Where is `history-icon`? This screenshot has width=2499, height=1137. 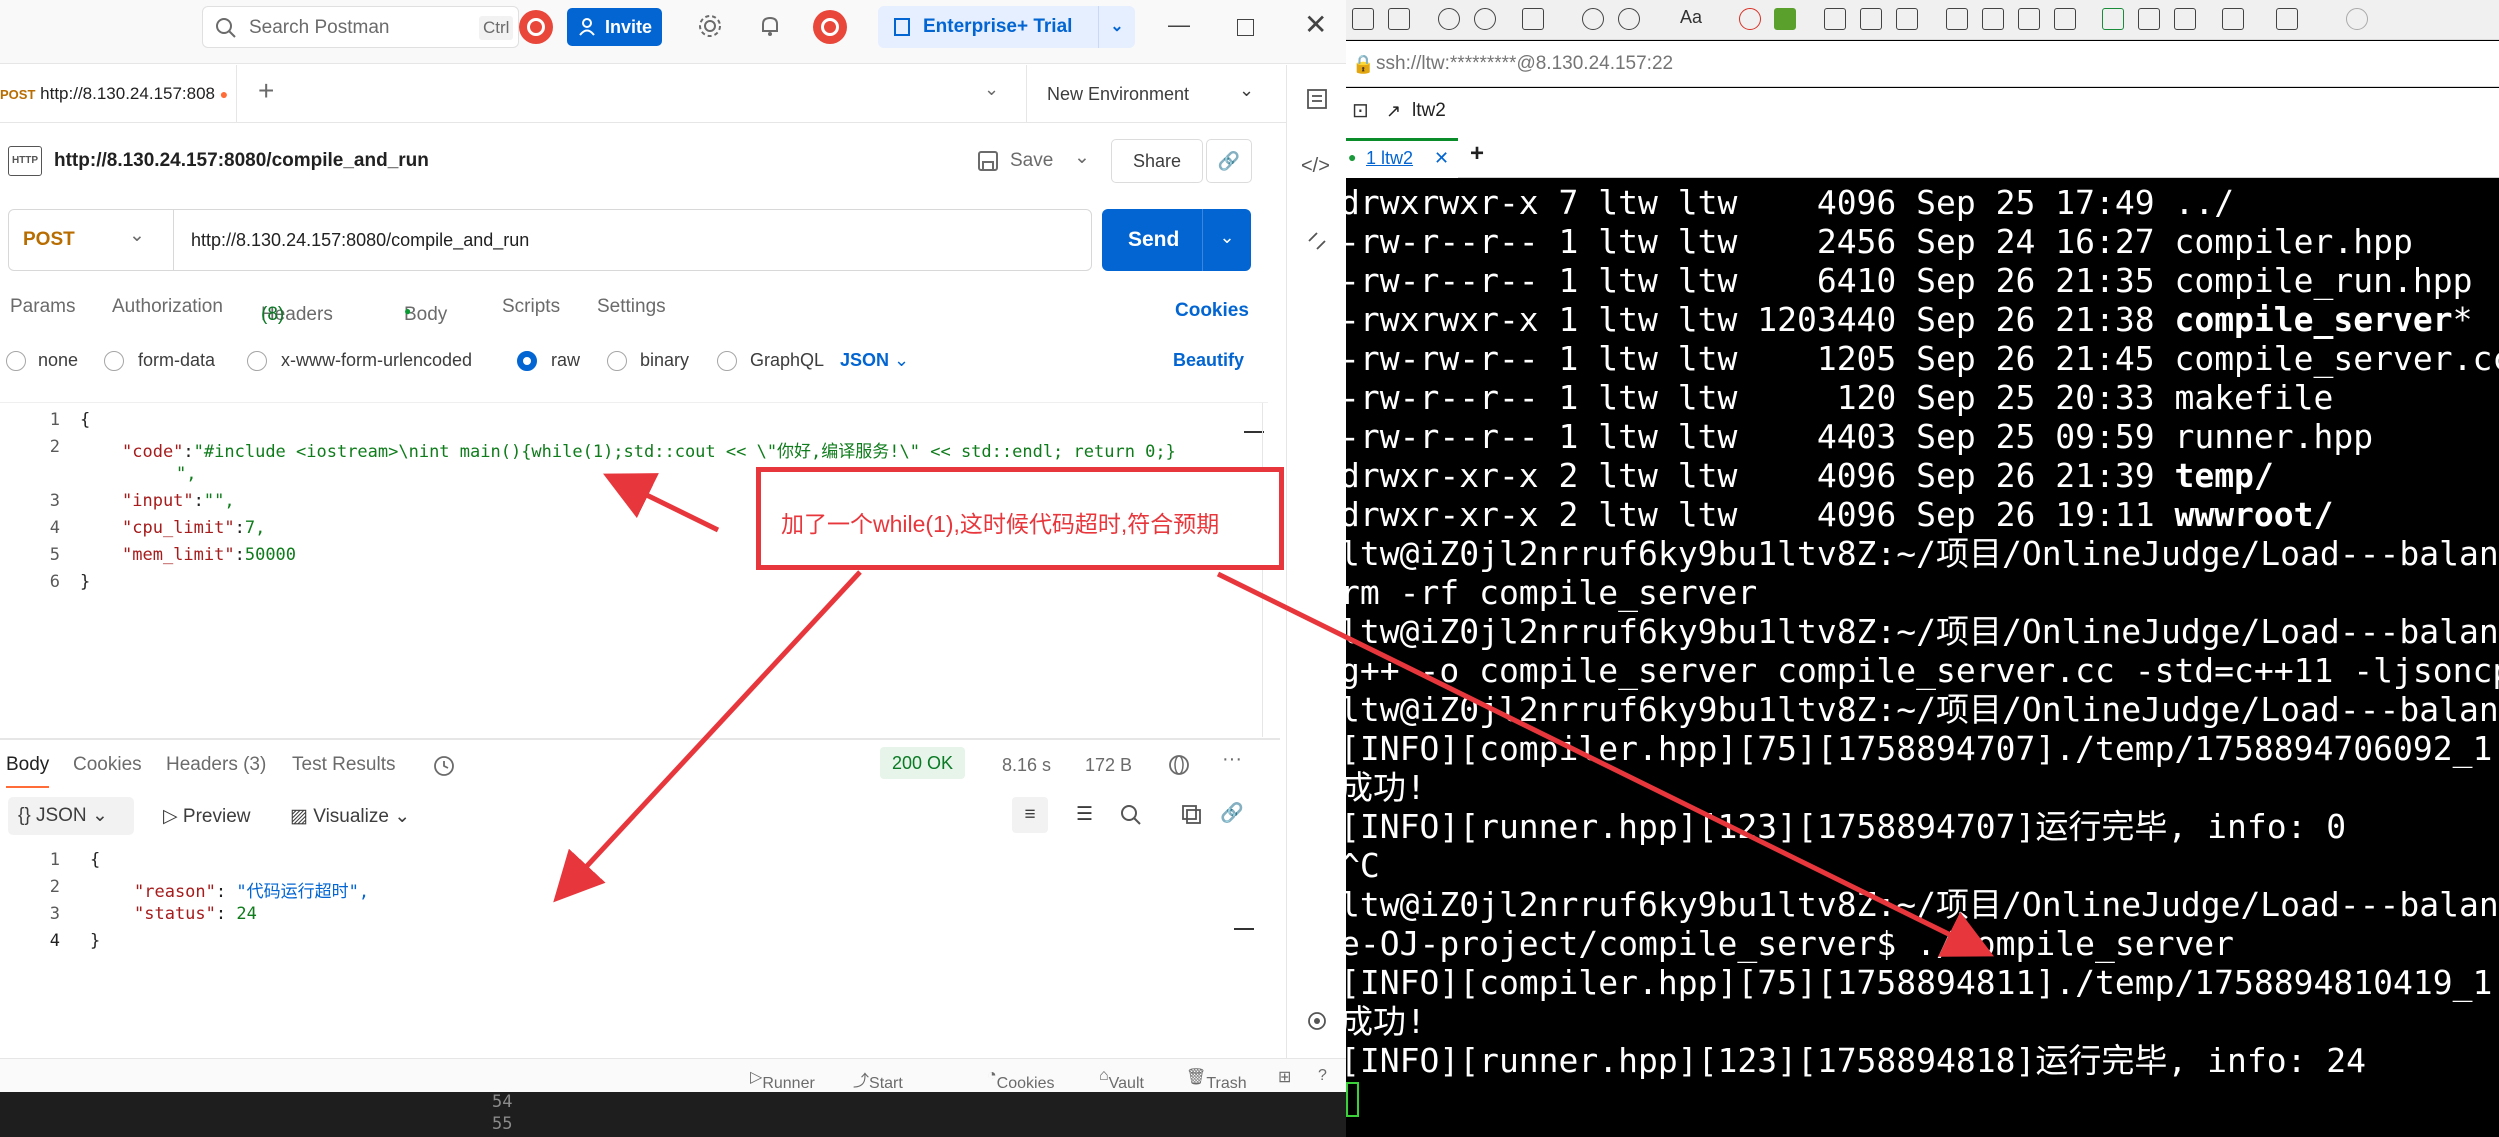
history-icon is located at coordinates (444, 766).